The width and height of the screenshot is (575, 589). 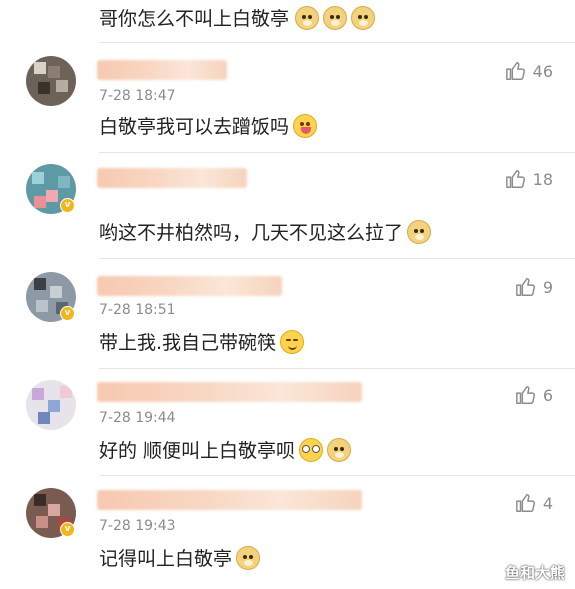 I want to click on like-button: 9, so click(x=534, y=287).